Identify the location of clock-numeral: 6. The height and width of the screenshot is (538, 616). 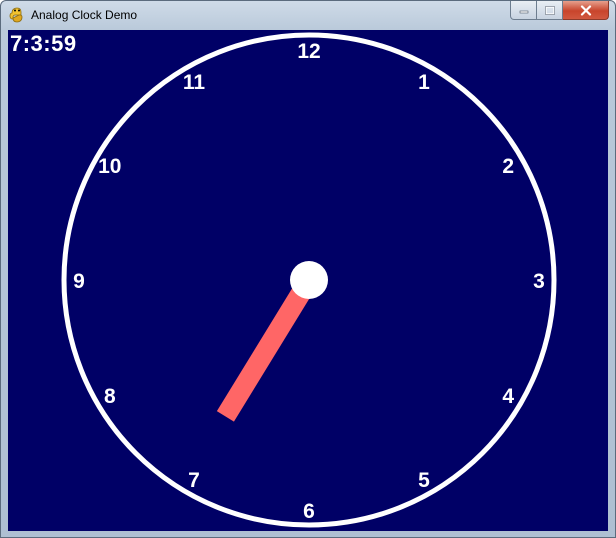
(309, 511).